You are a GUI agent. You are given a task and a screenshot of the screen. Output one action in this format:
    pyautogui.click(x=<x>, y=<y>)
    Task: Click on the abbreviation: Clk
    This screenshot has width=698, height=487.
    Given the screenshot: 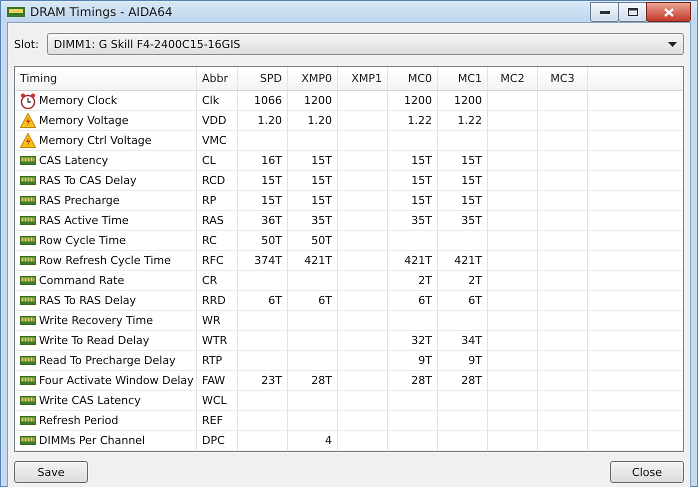 What is the action you would take?
    pyautogui.click(x=211, y=100)
    